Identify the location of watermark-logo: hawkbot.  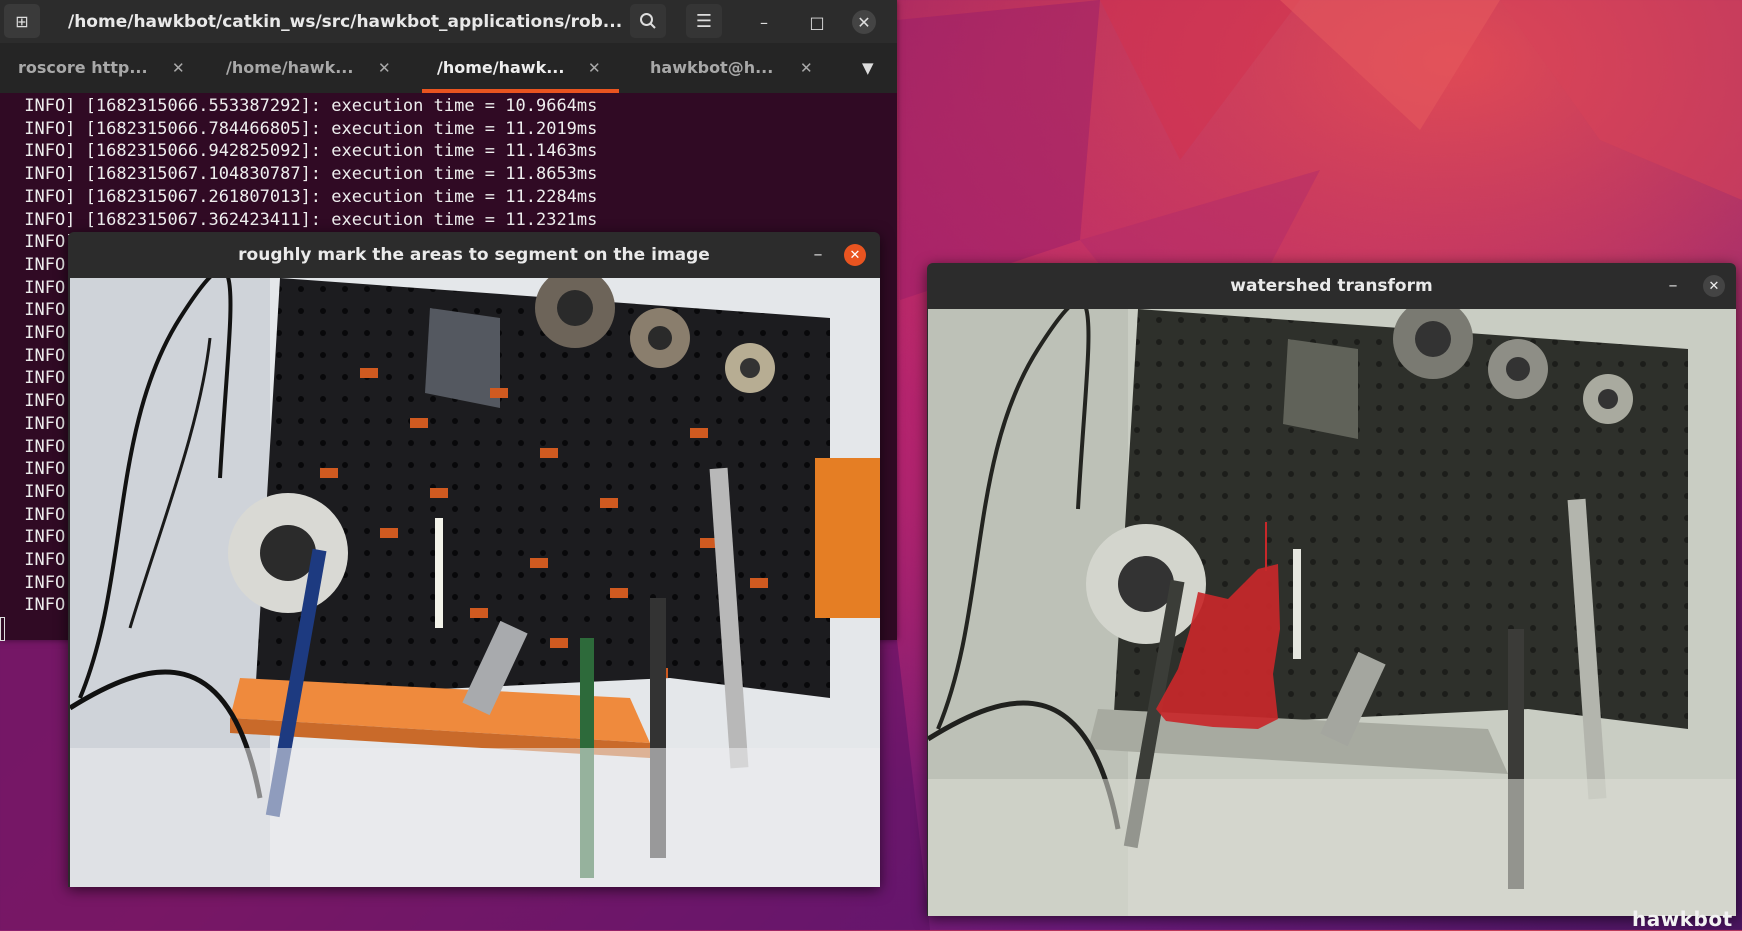
(1682, 919).